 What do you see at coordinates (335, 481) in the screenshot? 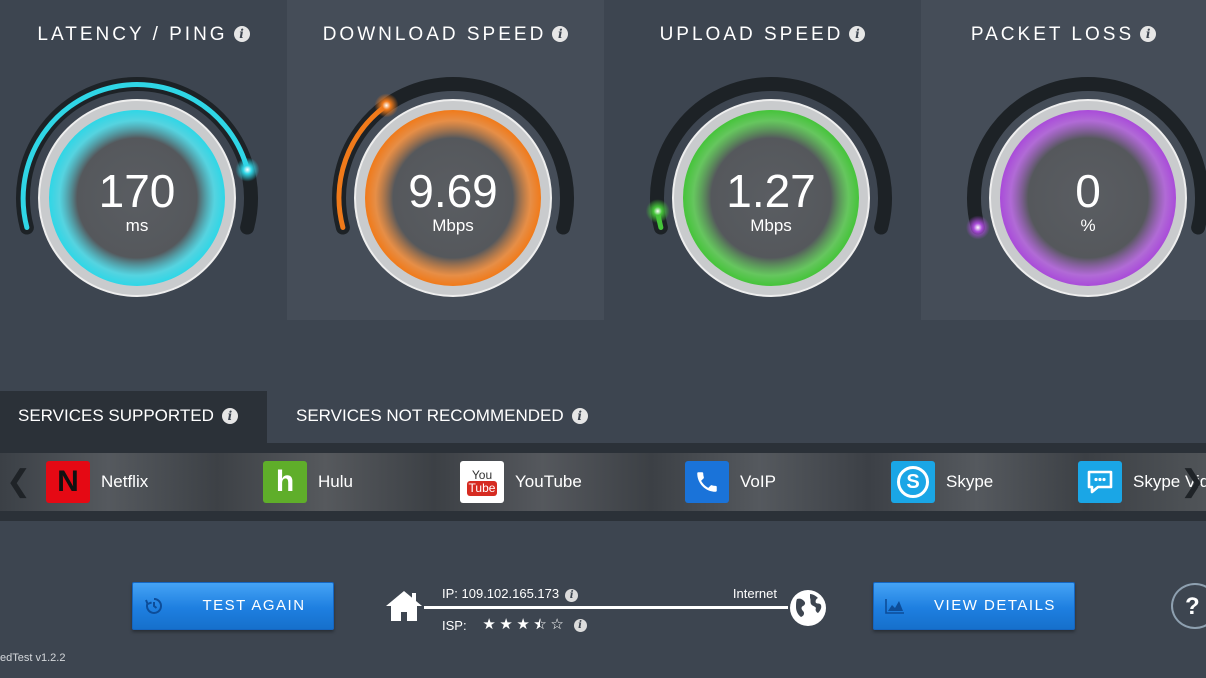
I see `service-label: Hulu` at bounding box center [335, 481].